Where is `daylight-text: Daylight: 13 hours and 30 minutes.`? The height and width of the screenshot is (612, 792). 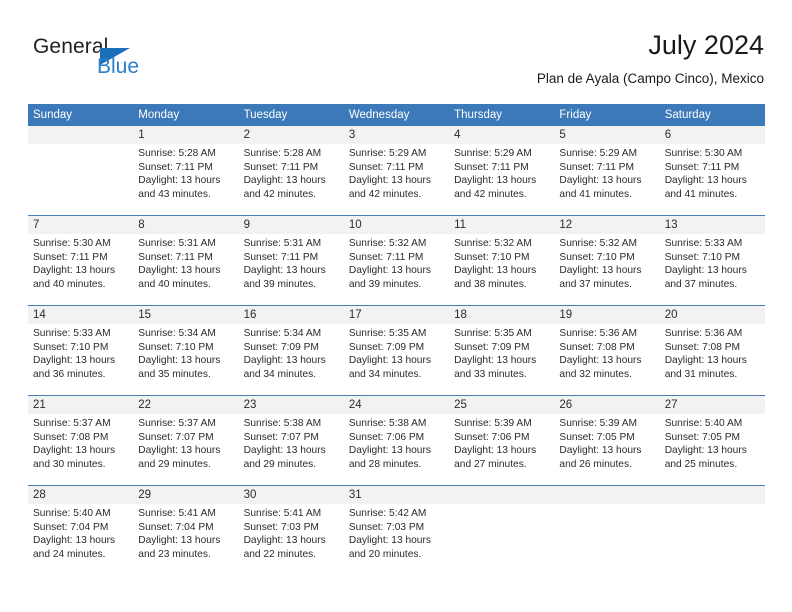 daylight-text: Daylight: 13 hours and 30 minutes. is located at coordinates (74, 457).